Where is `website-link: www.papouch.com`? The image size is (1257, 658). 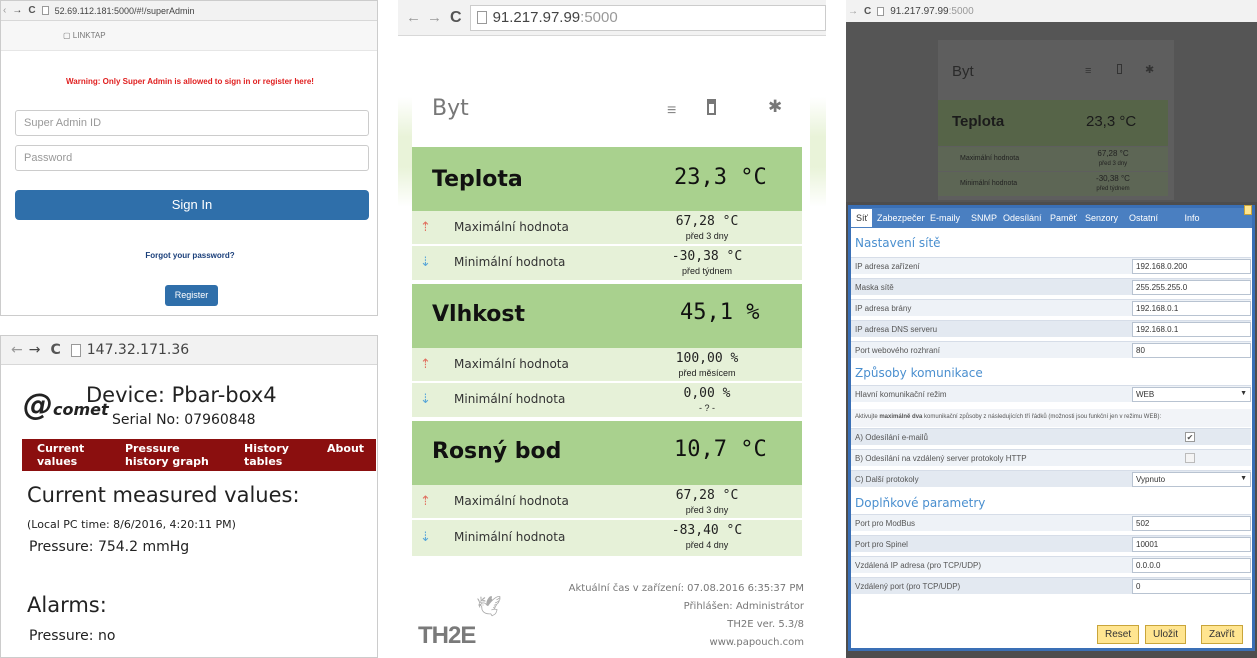
website-link: www.papouch.com is located at coordinates (672, 643).